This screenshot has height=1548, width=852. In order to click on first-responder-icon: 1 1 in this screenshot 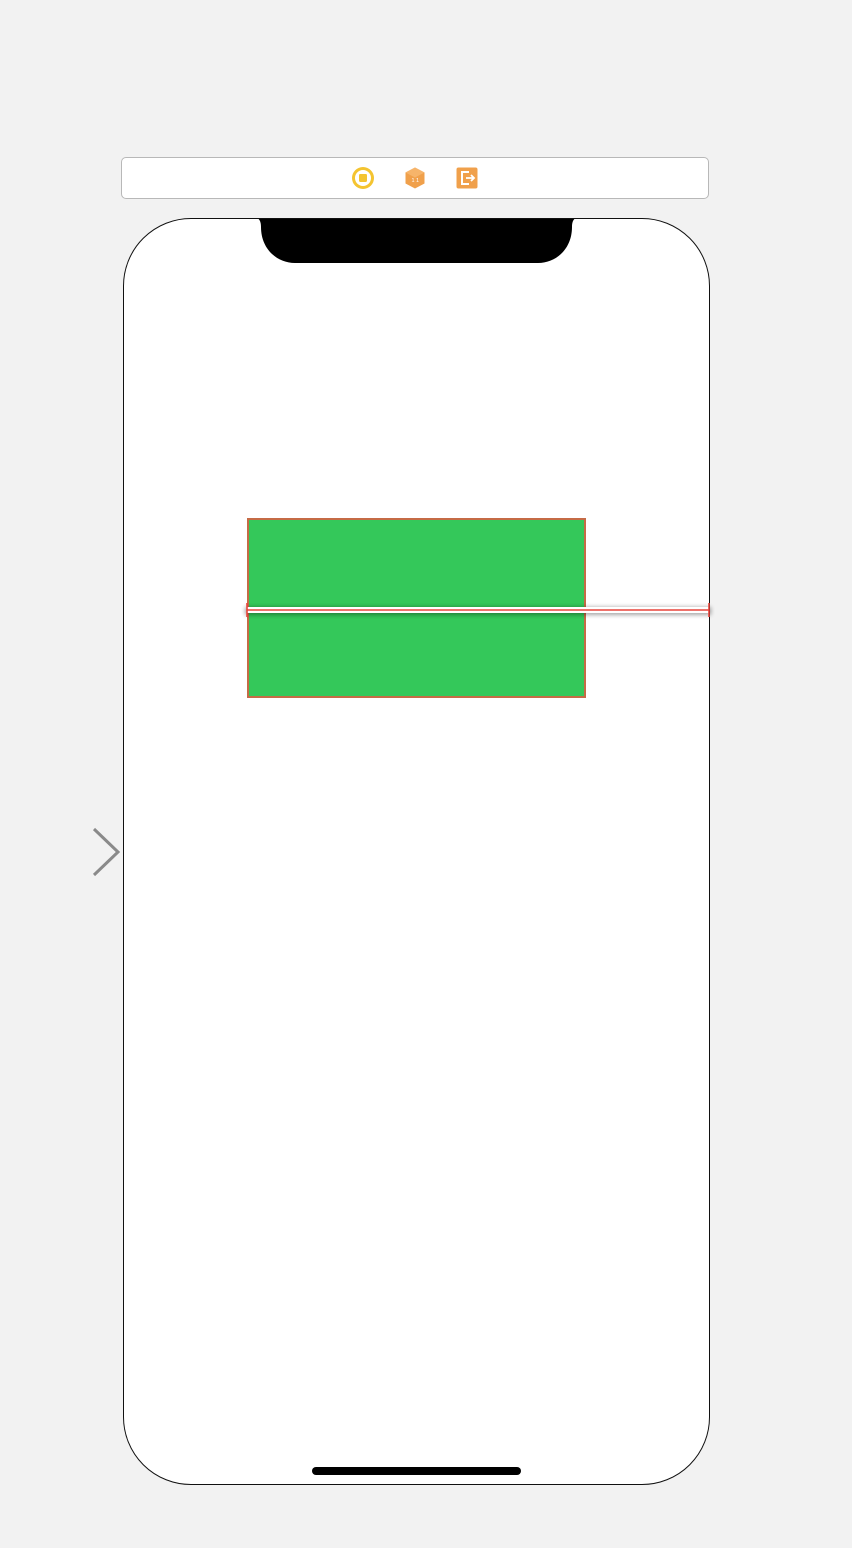, I will do `click(415, 178)`.